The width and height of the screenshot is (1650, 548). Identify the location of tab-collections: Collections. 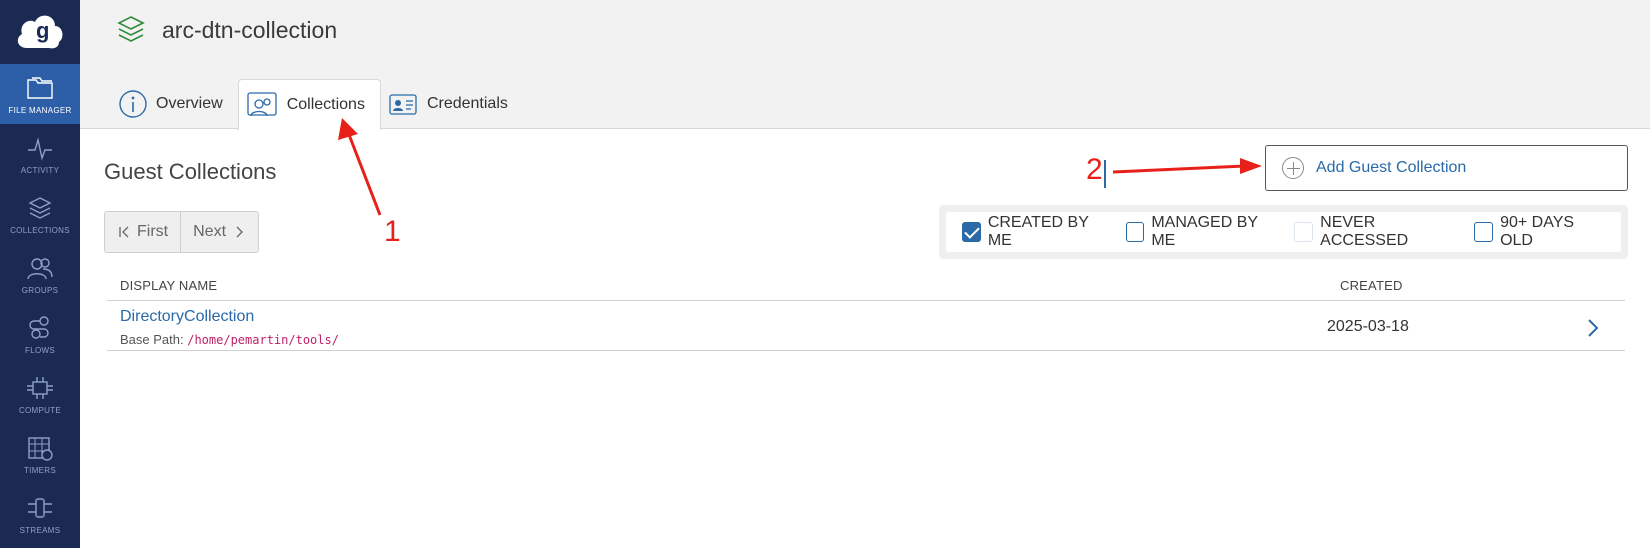
(309, 104).